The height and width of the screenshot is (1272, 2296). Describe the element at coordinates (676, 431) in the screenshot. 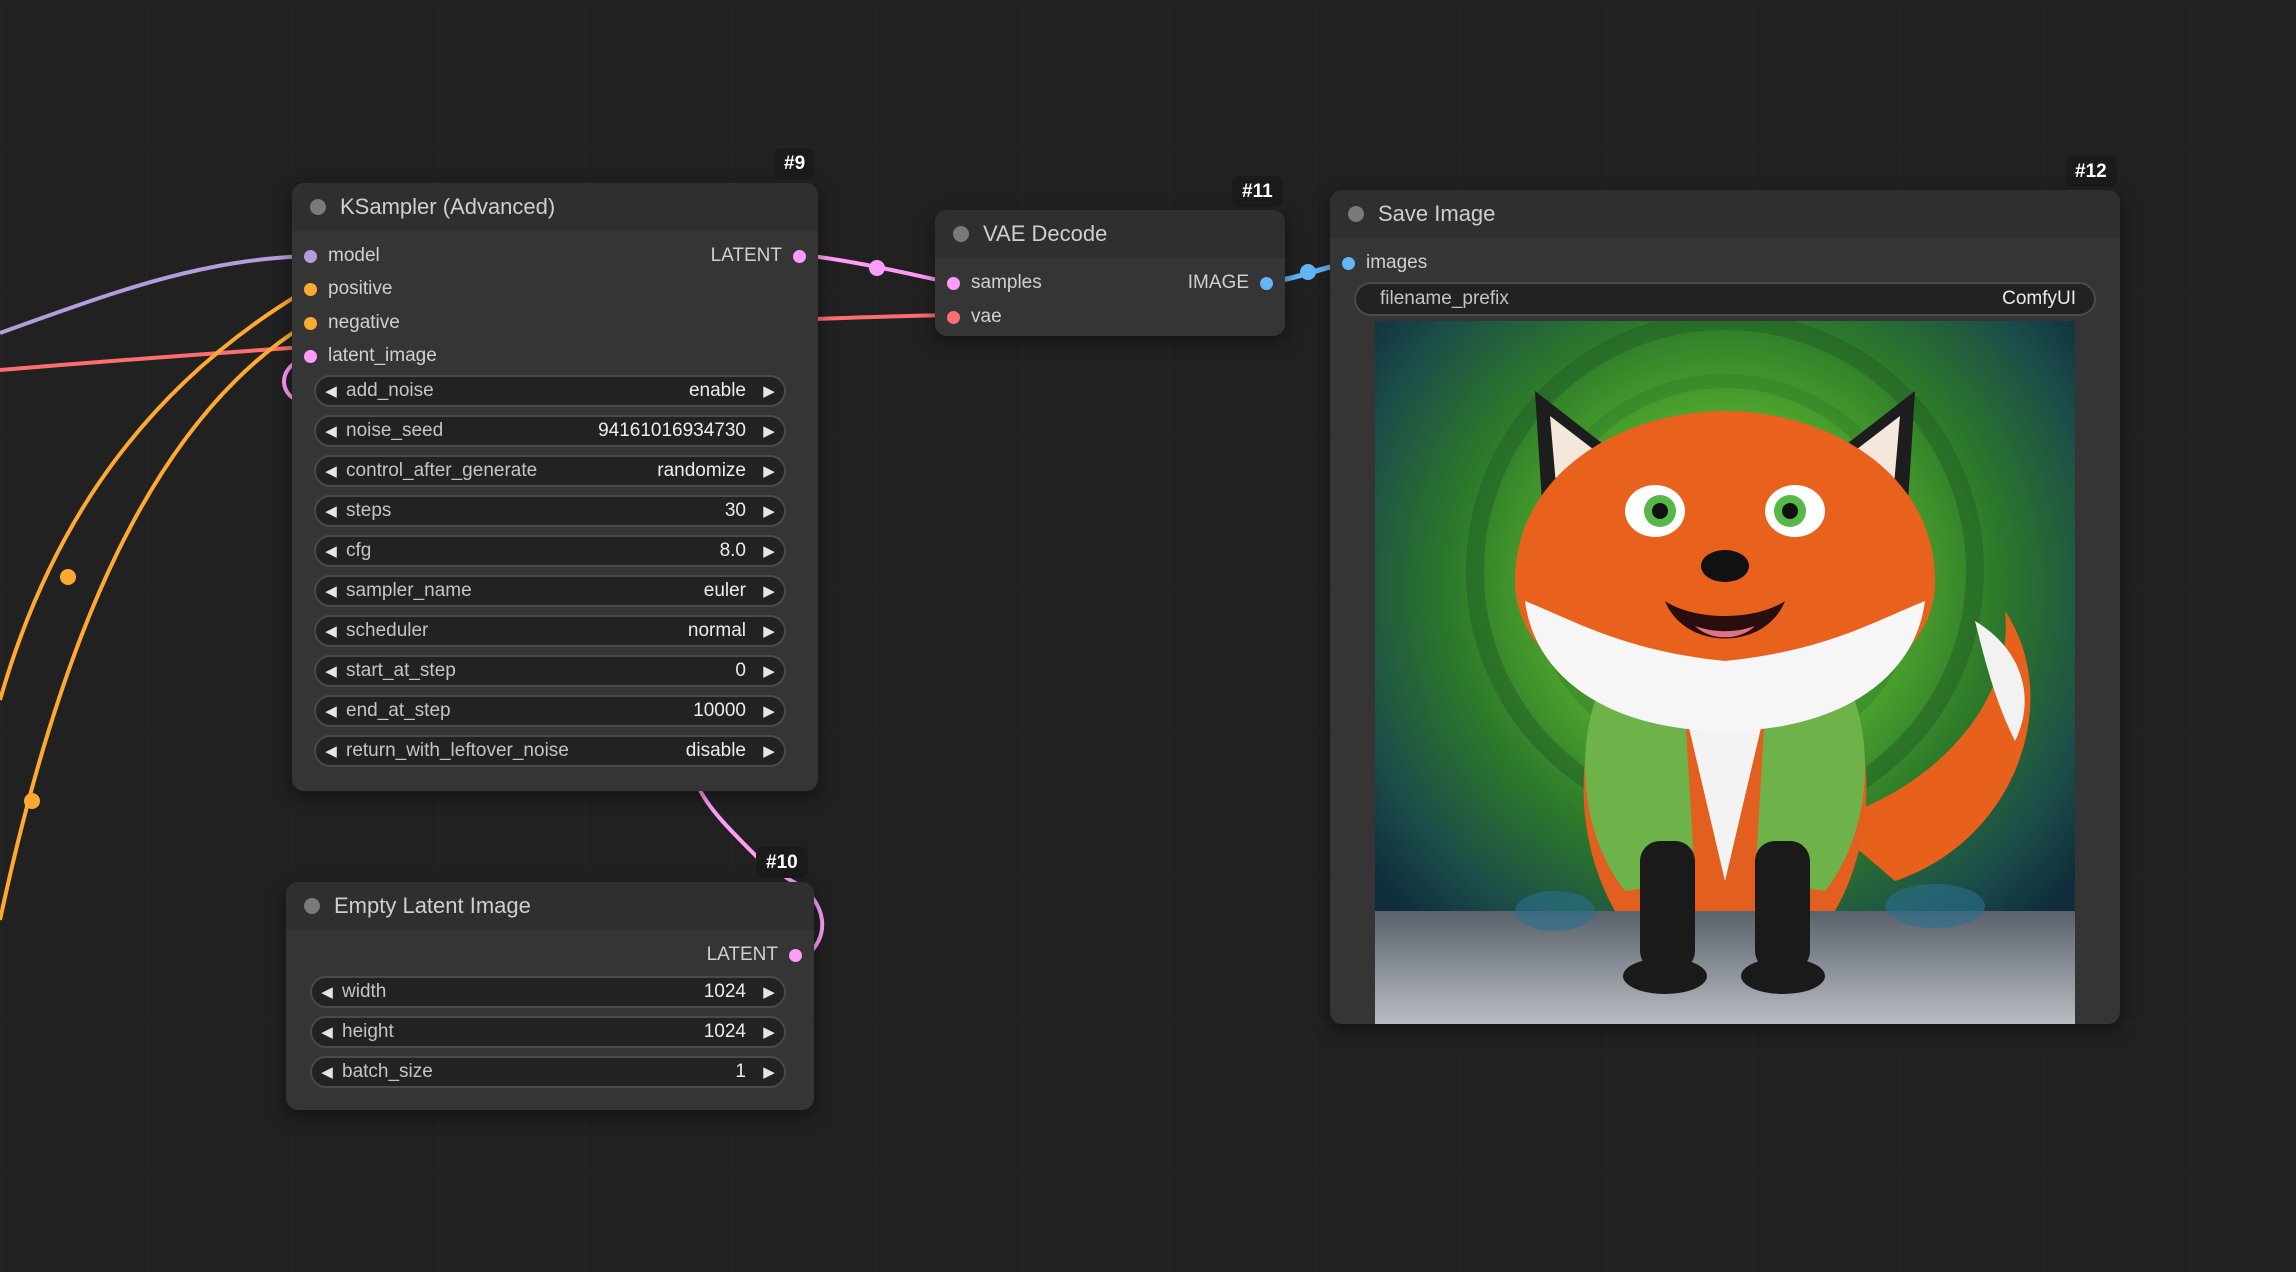

I see `widget-value: 94161016934730` at that location.